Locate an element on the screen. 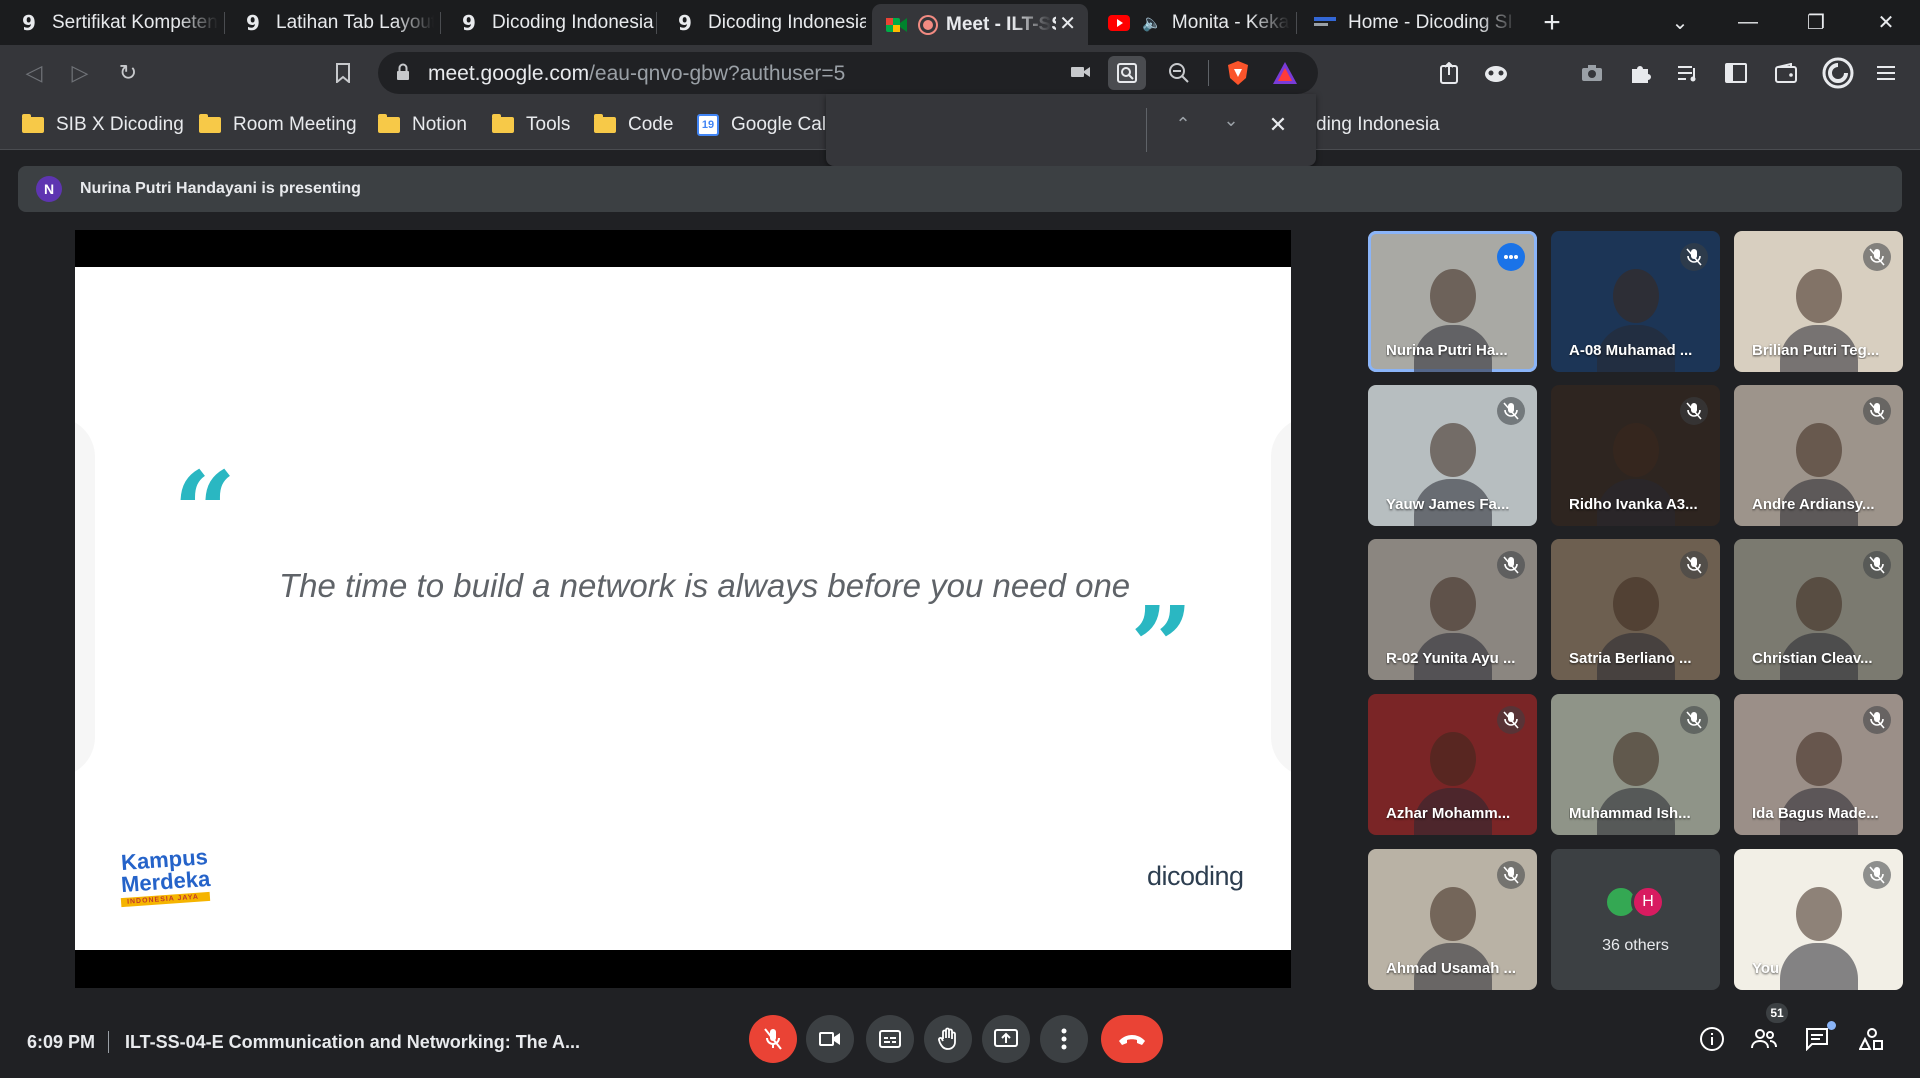 The width and height of the screenshot is (1920, 1078). leave-call-button is located at coordinates (1132, 1039).